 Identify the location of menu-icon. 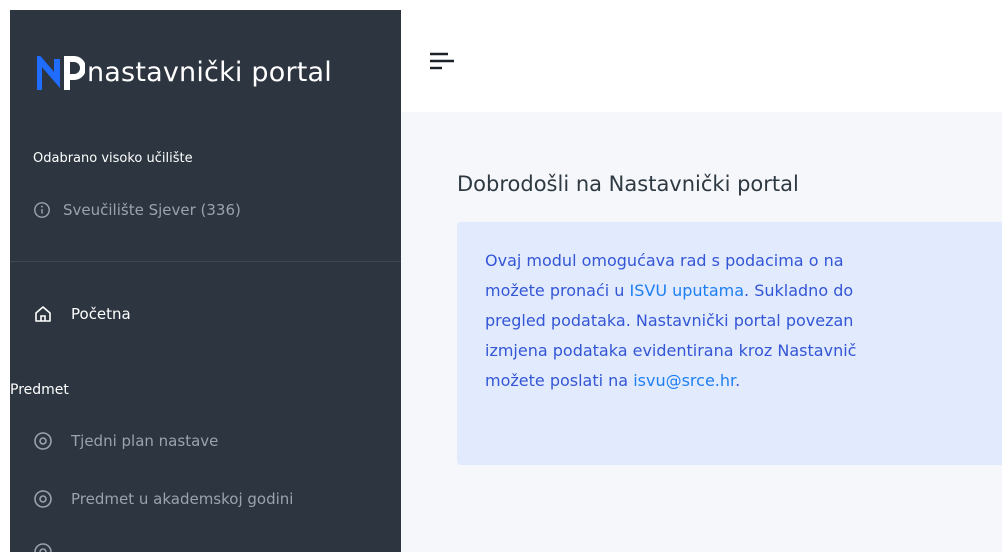
(442, 62).